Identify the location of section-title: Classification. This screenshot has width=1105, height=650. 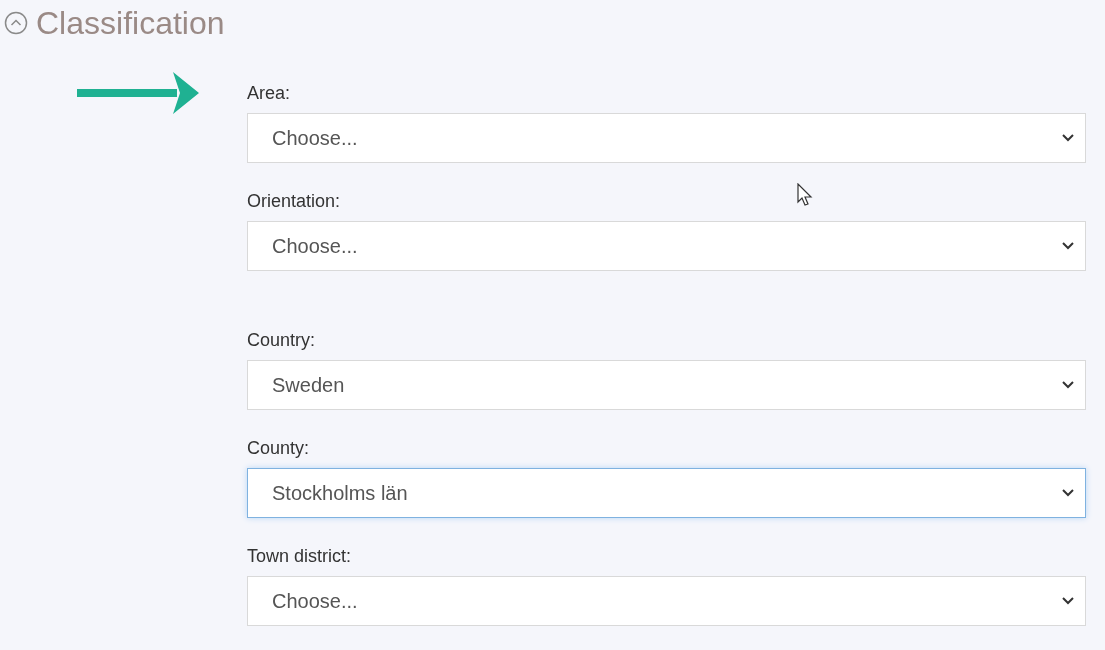
(130, 23).